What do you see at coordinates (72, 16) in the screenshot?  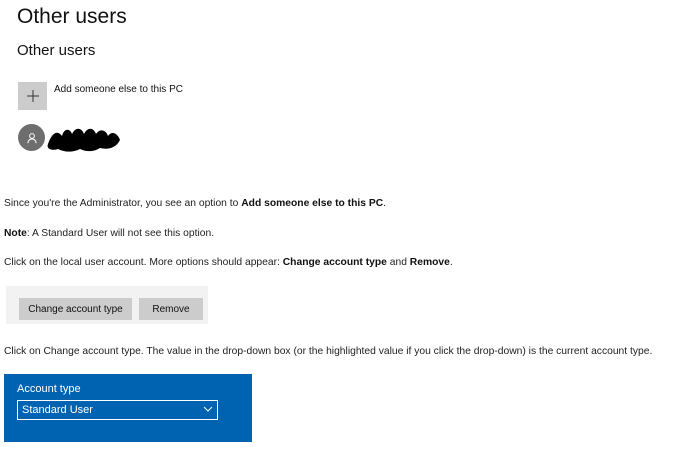 I see `page-title: Other users` at bounding box center [72, 16].